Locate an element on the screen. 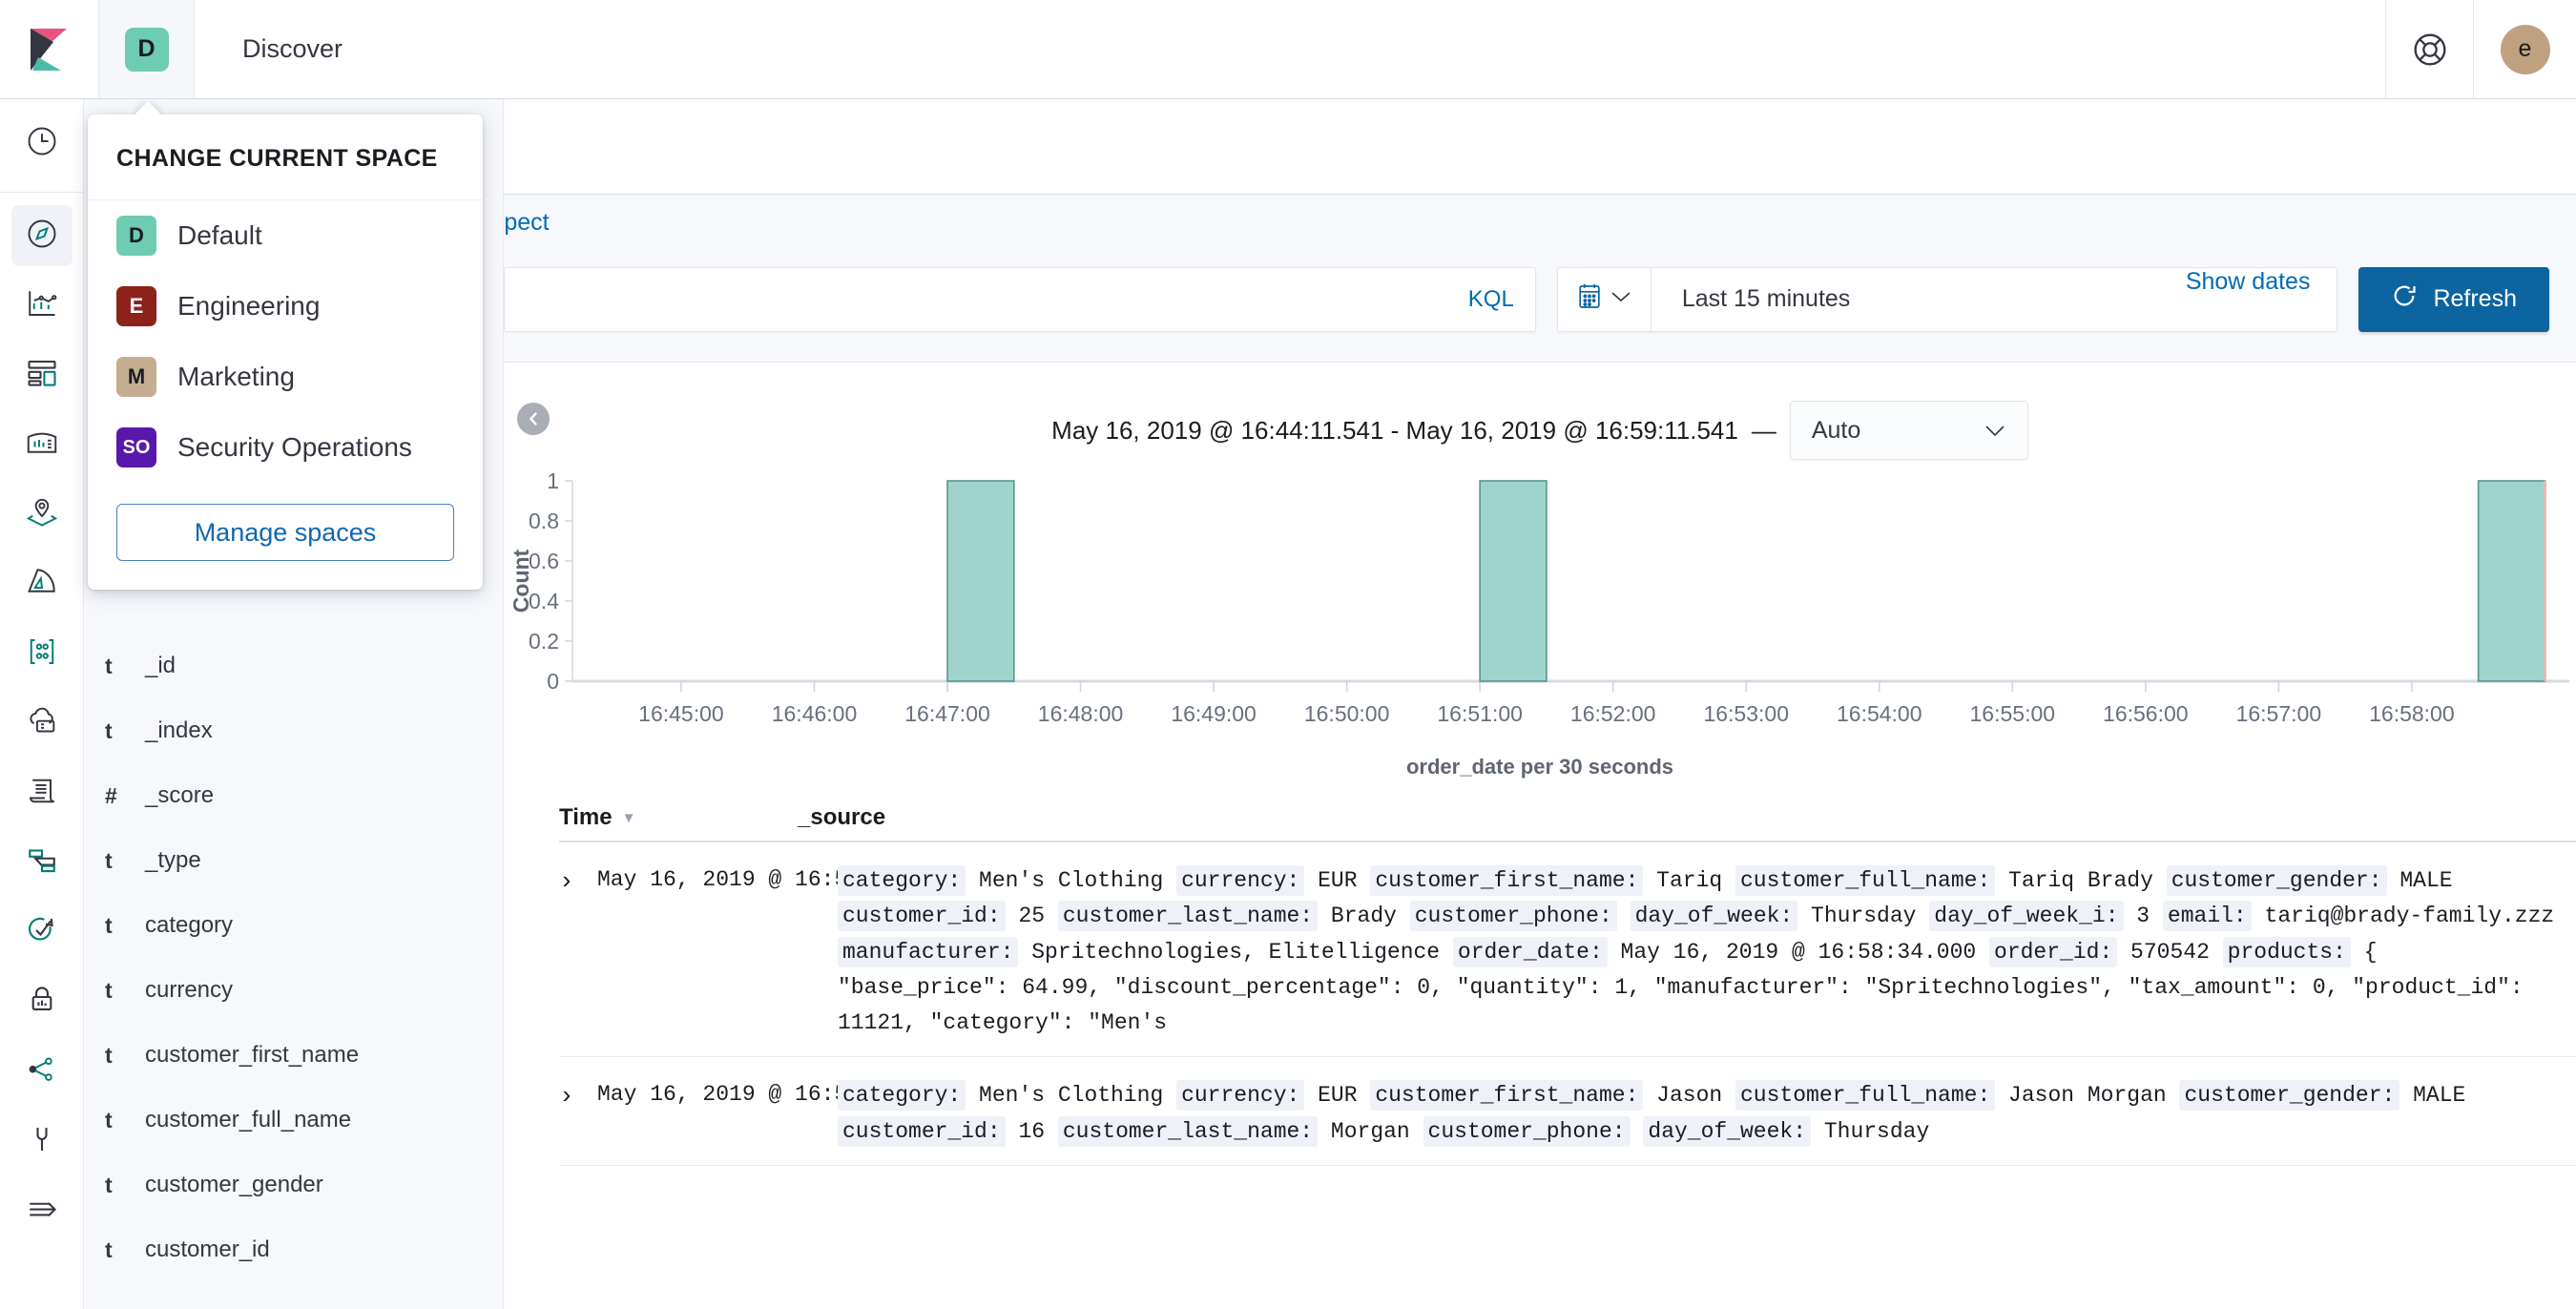 The image size is (2576, 1309). doc-field-key: customer_first_name: is located at coordinates (1507, 880).